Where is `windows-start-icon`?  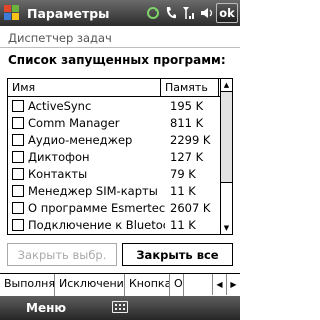 windows-start-icon is located at coordinates (12, 13).